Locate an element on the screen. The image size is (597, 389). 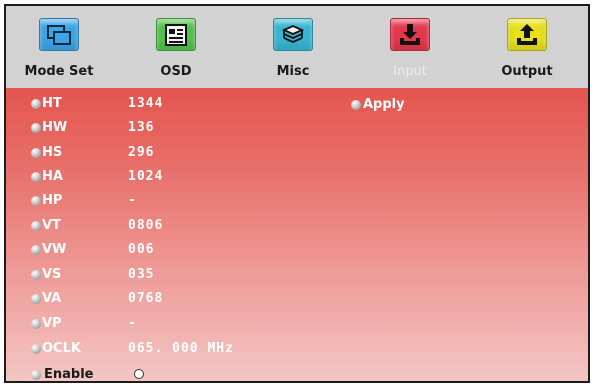
param-value: 0806 is located at coordinates (146, 225).